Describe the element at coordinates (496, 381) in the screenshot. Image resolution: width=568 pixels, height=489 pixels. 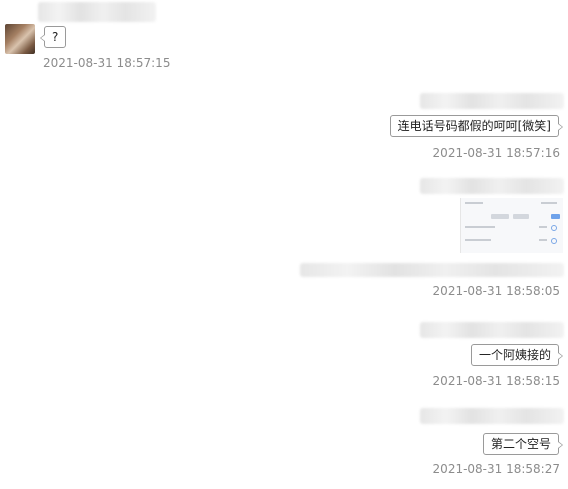
I see `message-timestamp-4: 2021-08-31 18:58:15` at that location.